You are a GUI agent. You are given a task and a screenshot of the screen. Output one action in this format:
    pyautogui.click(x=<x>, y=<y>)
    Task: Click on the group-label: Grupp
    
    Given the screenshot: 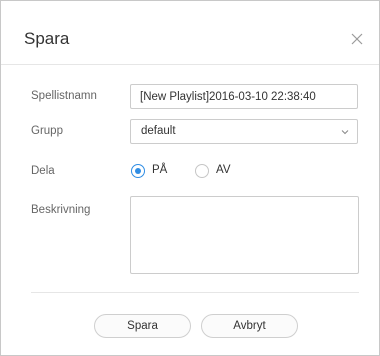 What is the action you would take?
    pyautogui.click(x=47, y=131)
    